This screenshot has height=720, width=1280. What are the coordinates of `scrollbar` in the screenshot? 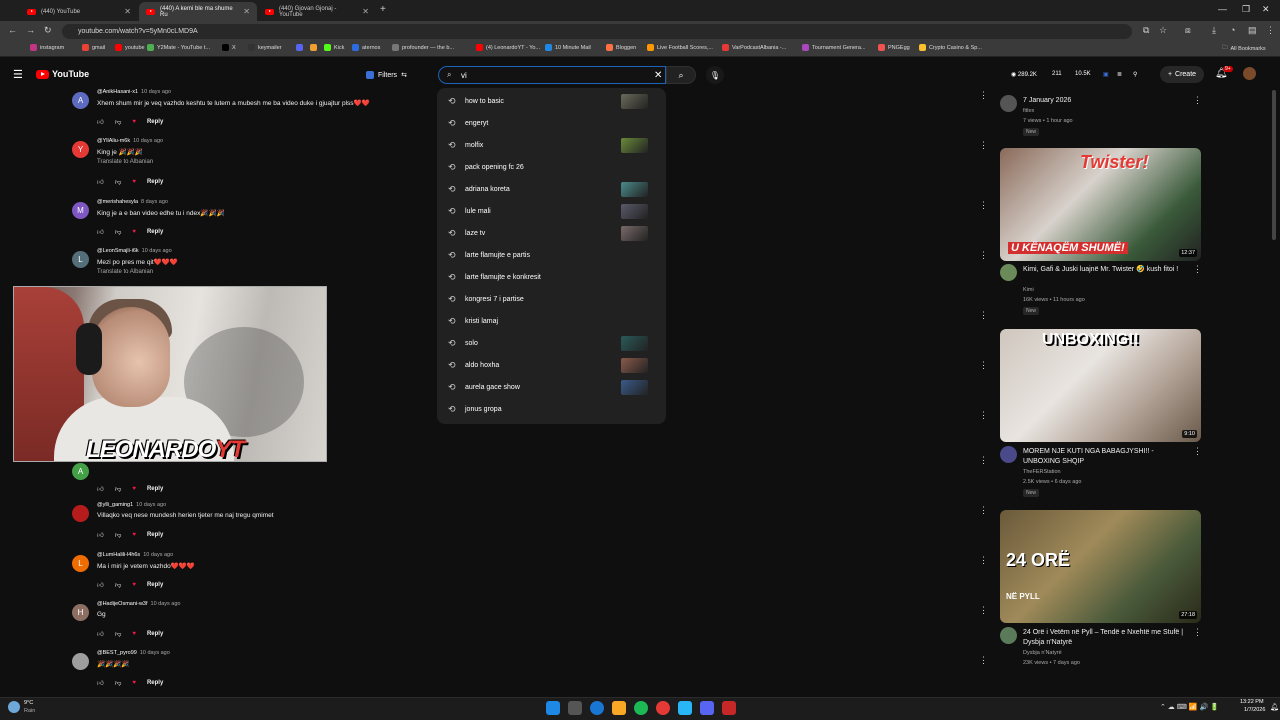 It's located at (1274, 165).